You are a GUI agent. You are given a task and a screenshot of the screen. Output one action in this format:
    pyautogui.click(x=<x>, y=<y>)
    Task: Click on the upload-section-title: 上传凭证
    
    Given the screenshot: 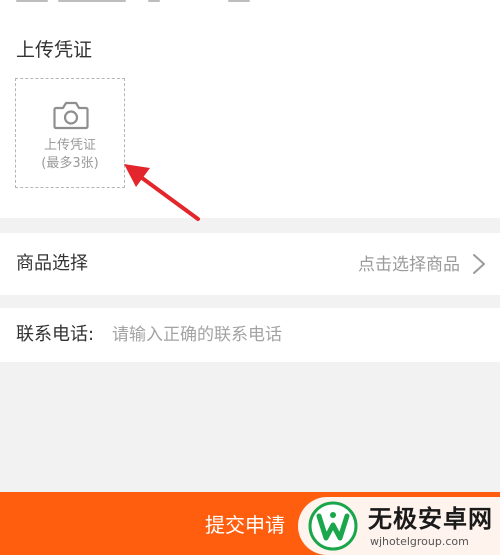 What is the action you would take?
    pyautogui.click(x=54, y=50)
    